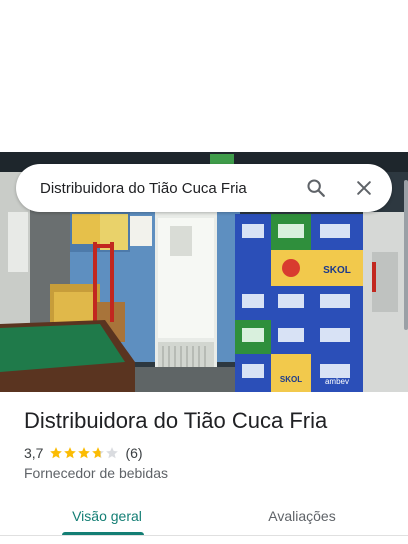 This screenshot has width=408, height=544. What do you see at coordinates (176, 420) in the screenshot?
I see `place-title: Distribuidora do Tião Cuca Fria` at bounding box center [176, 420].